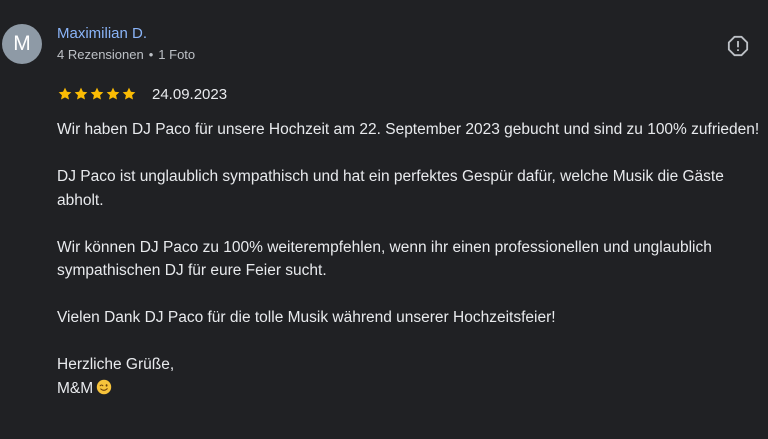 This screenshot has width=768, height=439. I want to click on author-meta: 4 Rezensionen • 1 Foto, so click(126, 54).